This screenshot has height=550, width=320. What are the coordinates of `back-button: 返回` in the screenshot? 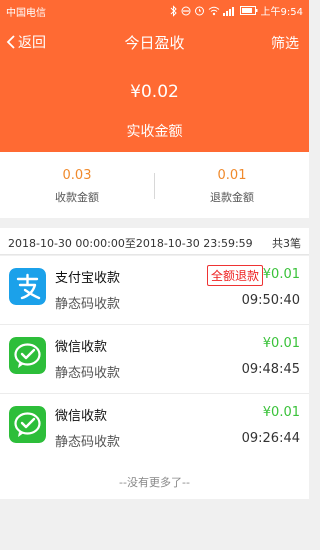 It's located at (26, 42).